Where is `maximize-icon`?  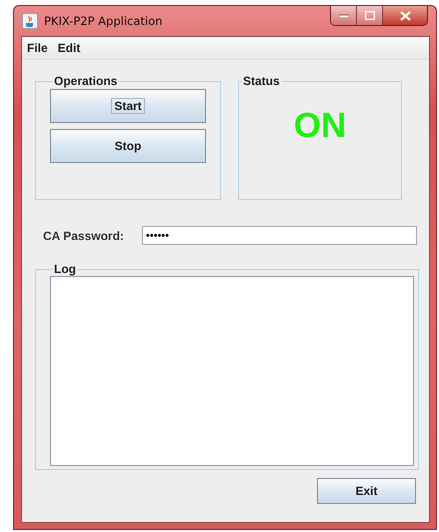
maximize-icon is located at coordinates (369, 15).